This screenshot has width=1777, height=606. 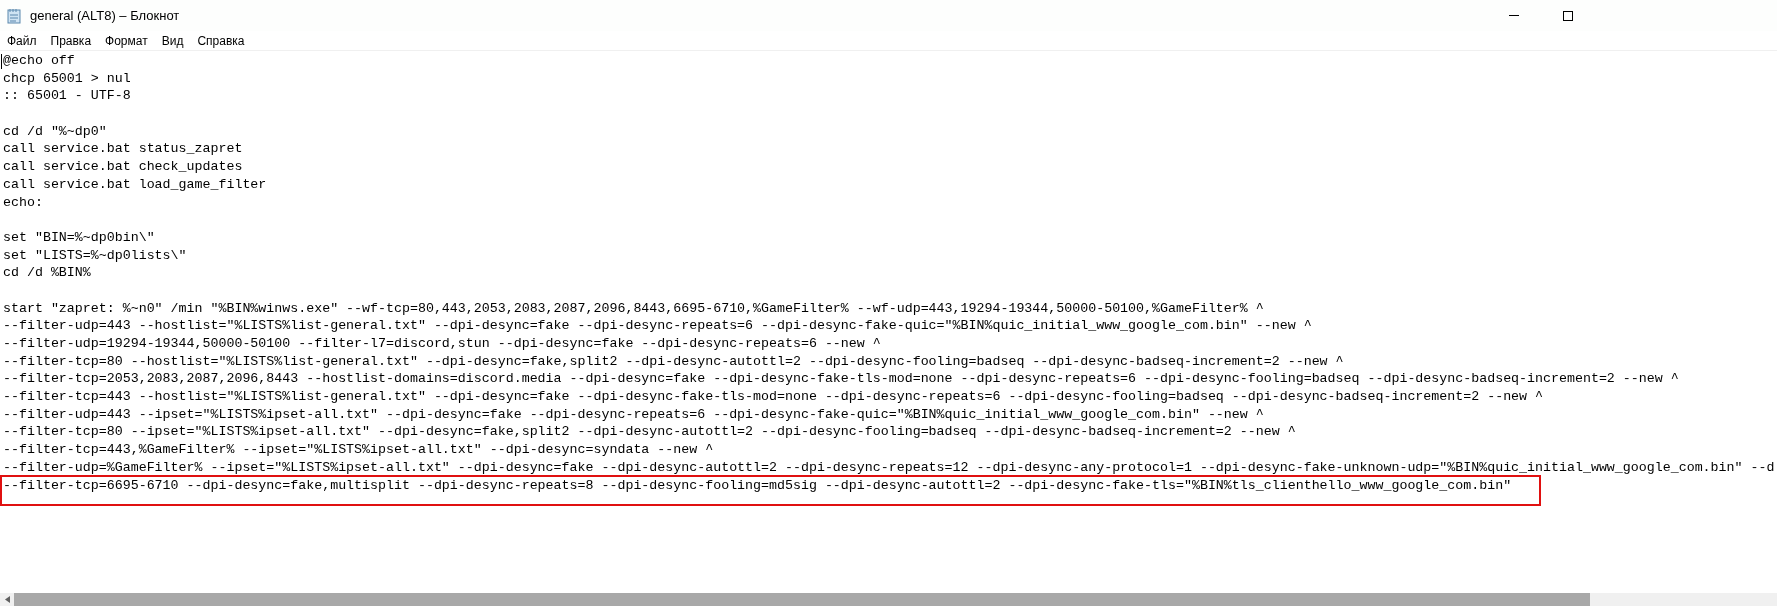 What do you see at coordinates (757, 485) in the screenshot?
I see `code-line: --filter-tcp=6695-6710 --dpi-desync=fake,multisplit --dpi-desync-repeats=8 --dpi-desync-fooling=md5sig --dpi-desync-autottl=2 --dpi-desync-fake-tls="%BIN%tls_clienthello_www_google_com.bin"` at bounding box center [757, 485].